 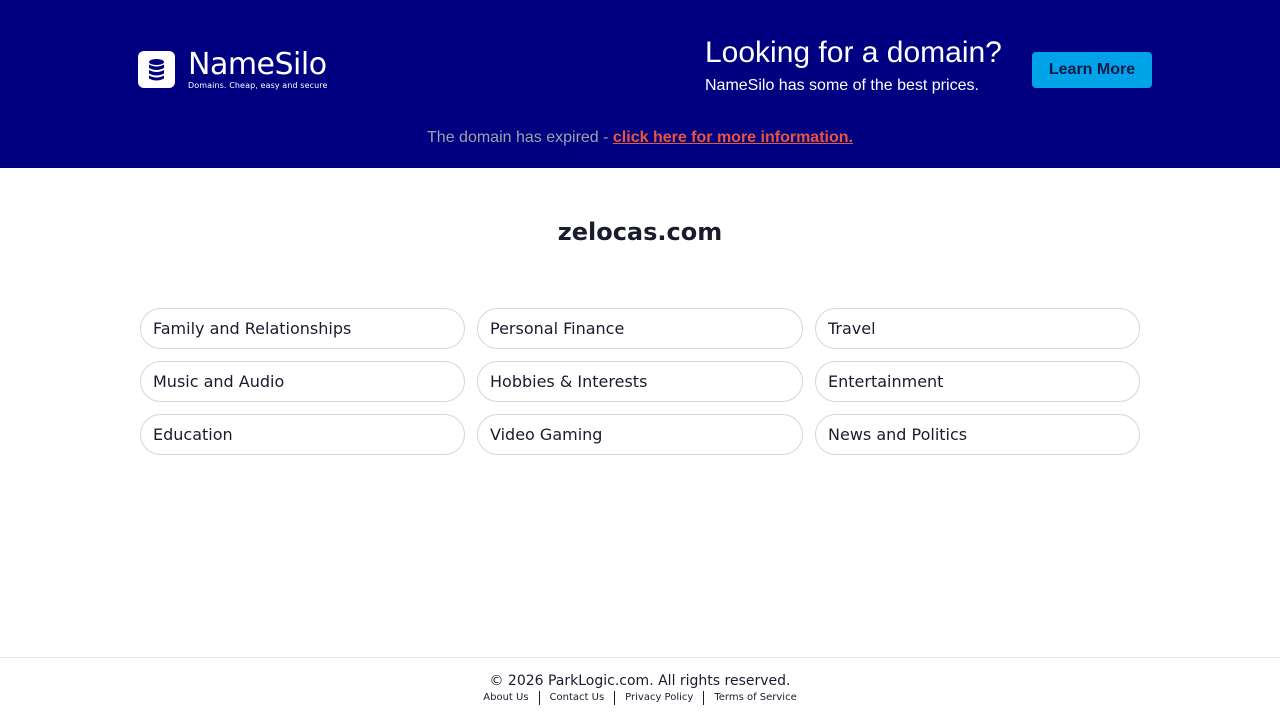 I want to click on more-information-link: click here for more information., so click(x=733, y=137).